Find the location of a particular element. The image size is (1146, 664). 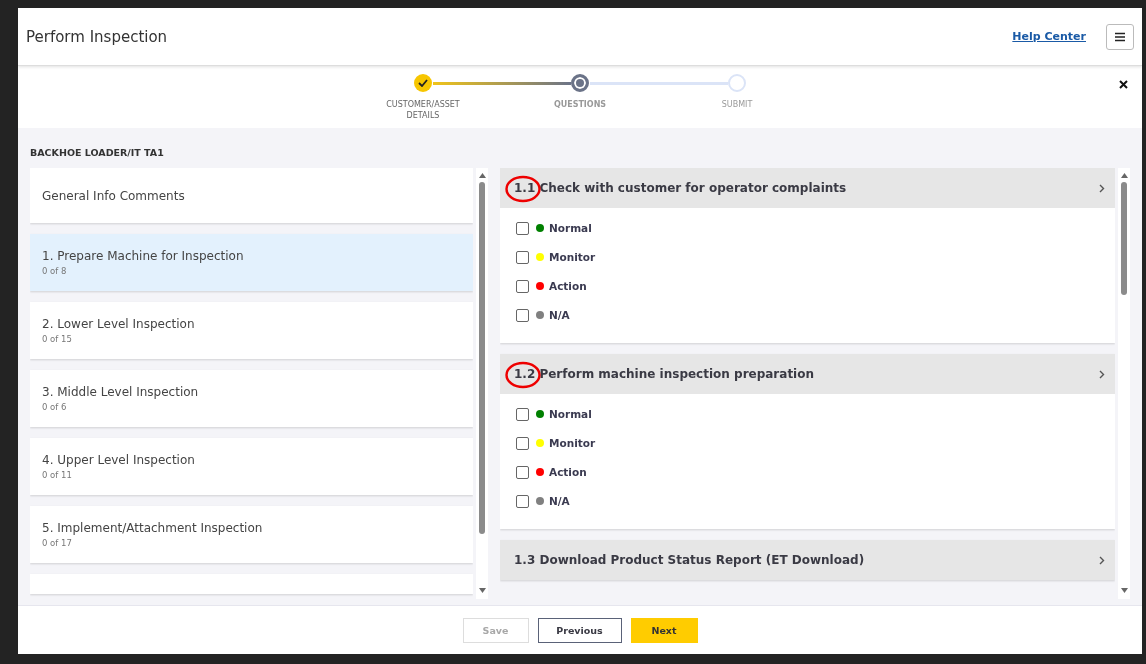

section-title: 2. Lower Level Inspection is located at coordinates (119, 324).